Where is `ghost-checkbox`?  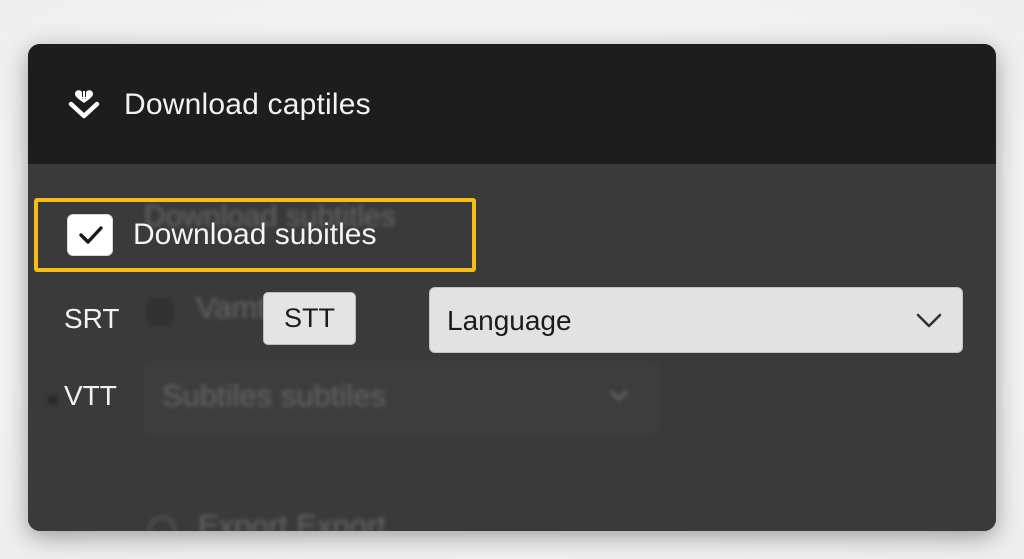 ghost-checkbox is located at coordinates (160, 312).